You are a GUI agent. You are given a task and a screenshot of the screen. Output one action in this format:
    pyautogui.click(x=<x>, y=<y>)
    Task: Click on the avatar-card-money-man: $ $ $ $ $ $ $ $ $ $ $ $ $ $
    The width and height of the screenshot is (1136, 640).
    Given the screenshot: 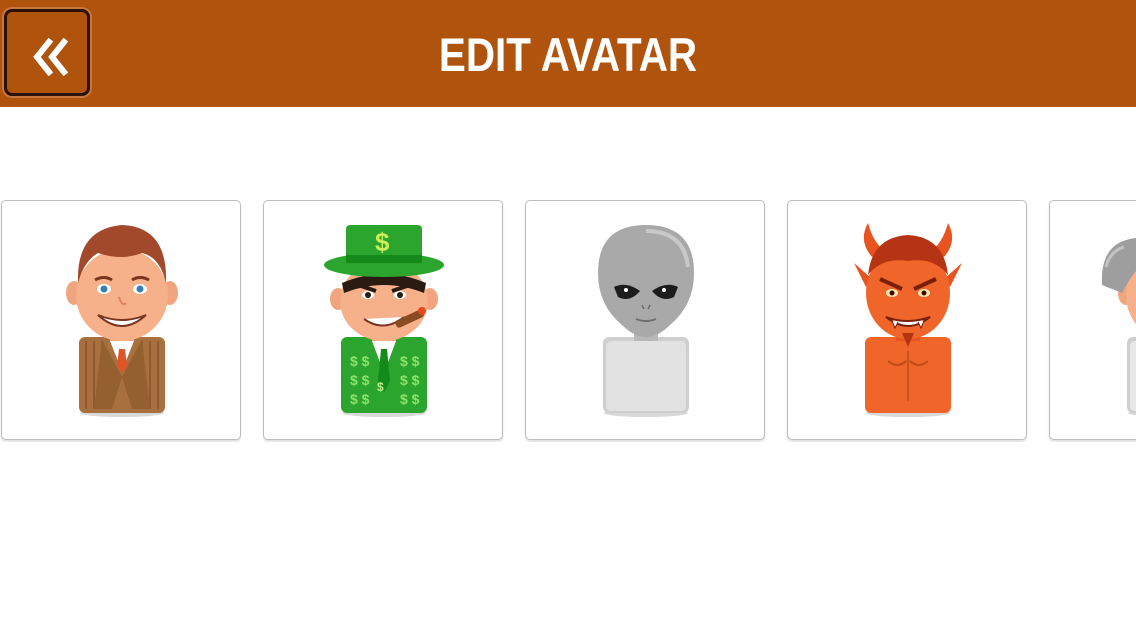 What is the action you would take?
    pyautogui.click(x=383, y=320)
    